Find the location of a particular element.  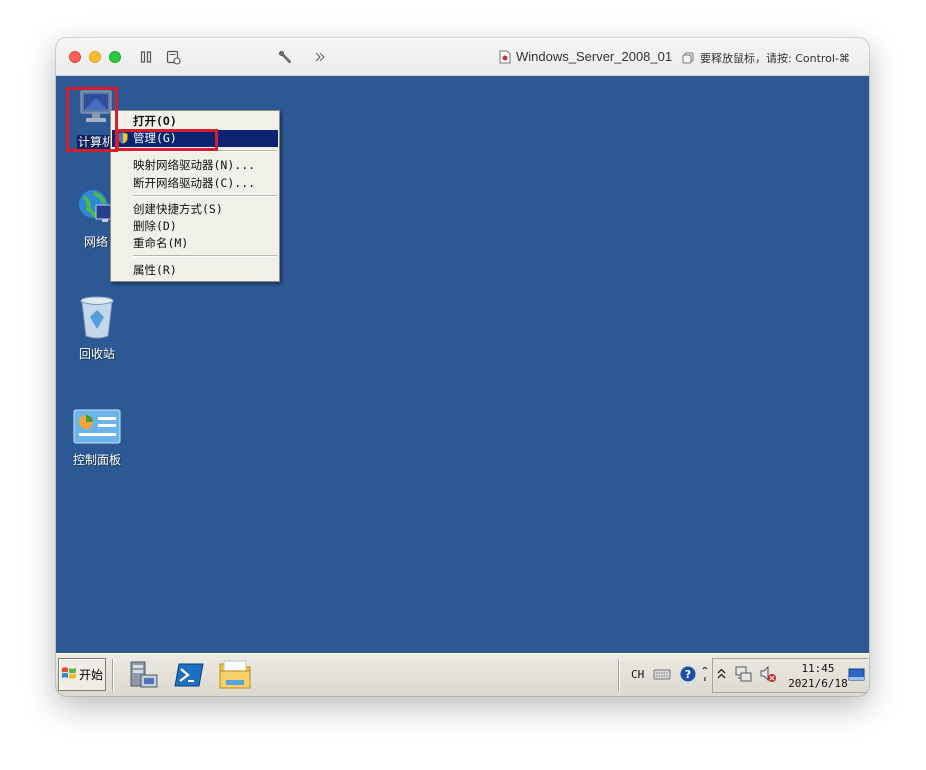

start-button: 开始 is located at coordinates (82, 674).